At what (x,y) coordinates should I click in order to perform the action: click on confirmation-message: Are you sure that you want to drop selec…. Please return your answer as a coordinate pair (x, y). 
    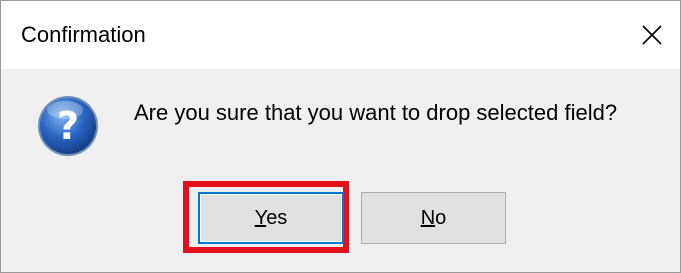
    Looking at the image, I should click on (376, 112).